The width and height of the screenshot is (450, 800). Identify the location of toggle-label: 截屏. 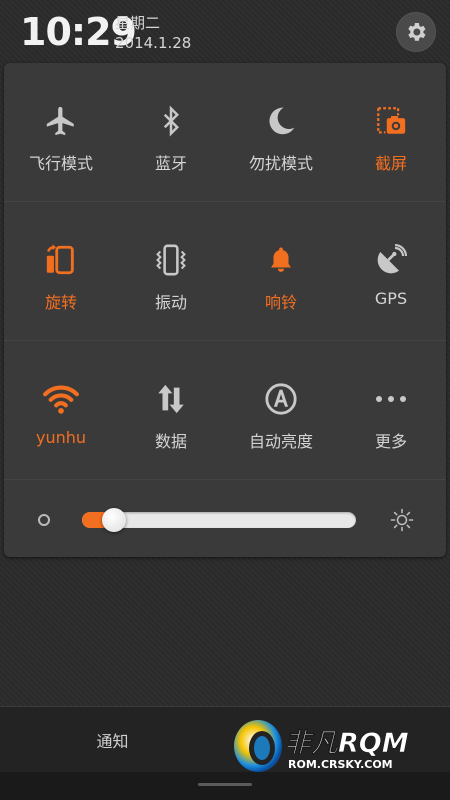
(390, 163).